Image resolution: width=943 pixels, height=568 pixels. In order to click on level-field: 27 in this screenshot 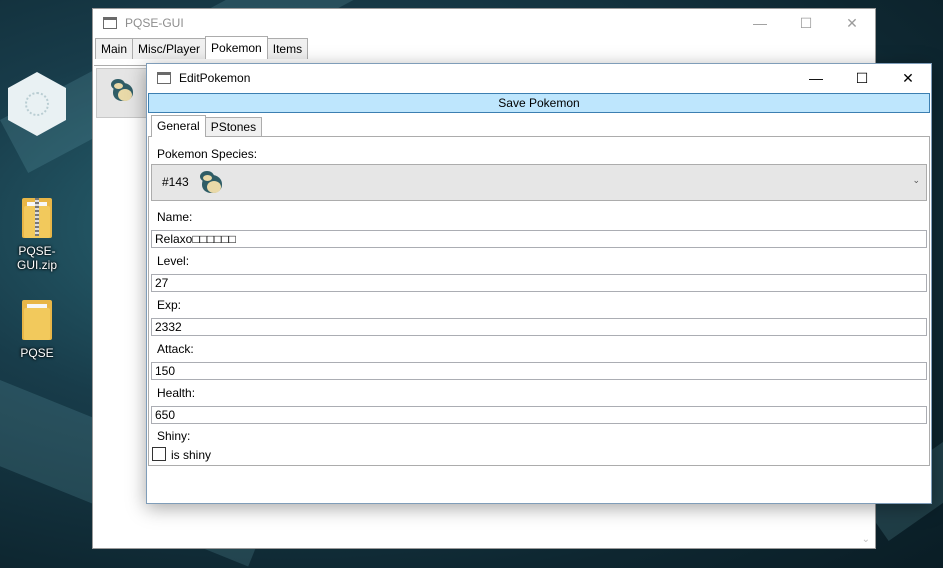, I will do `click(539, 283)`.